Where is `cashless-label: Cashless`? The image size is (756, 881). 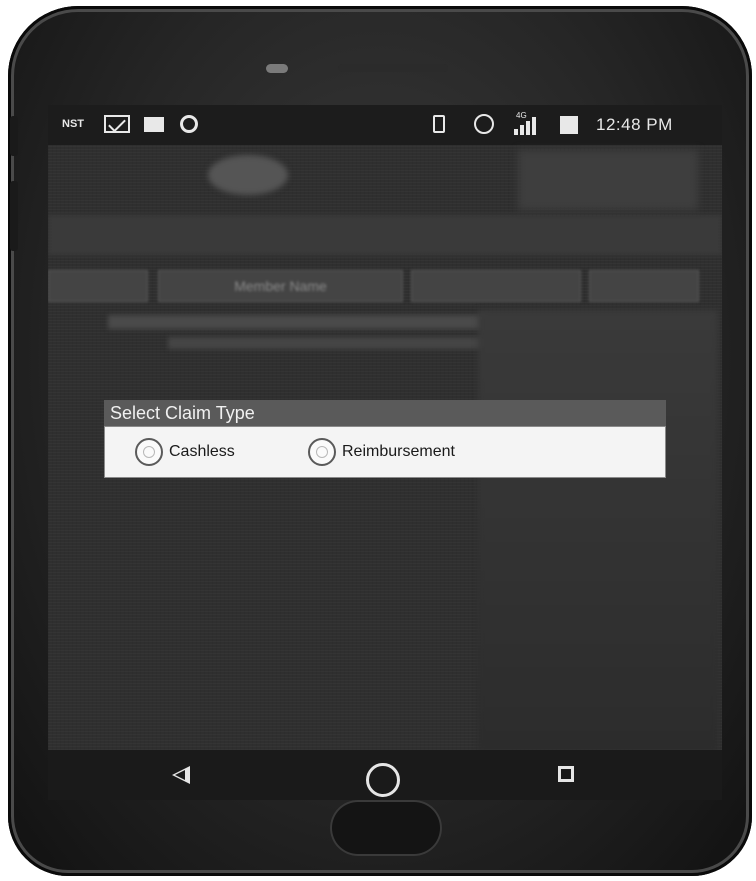 cashless-label: Cashless is located at coordinates (202, 451).